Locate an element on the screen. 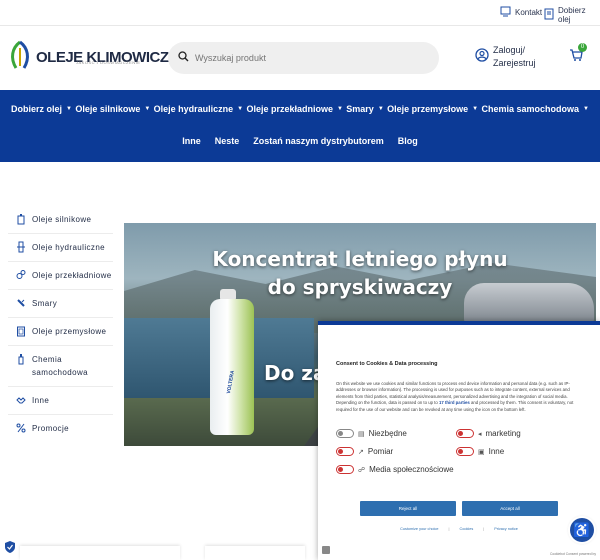  cart-button: 0 is located at coordinates (578, 55).